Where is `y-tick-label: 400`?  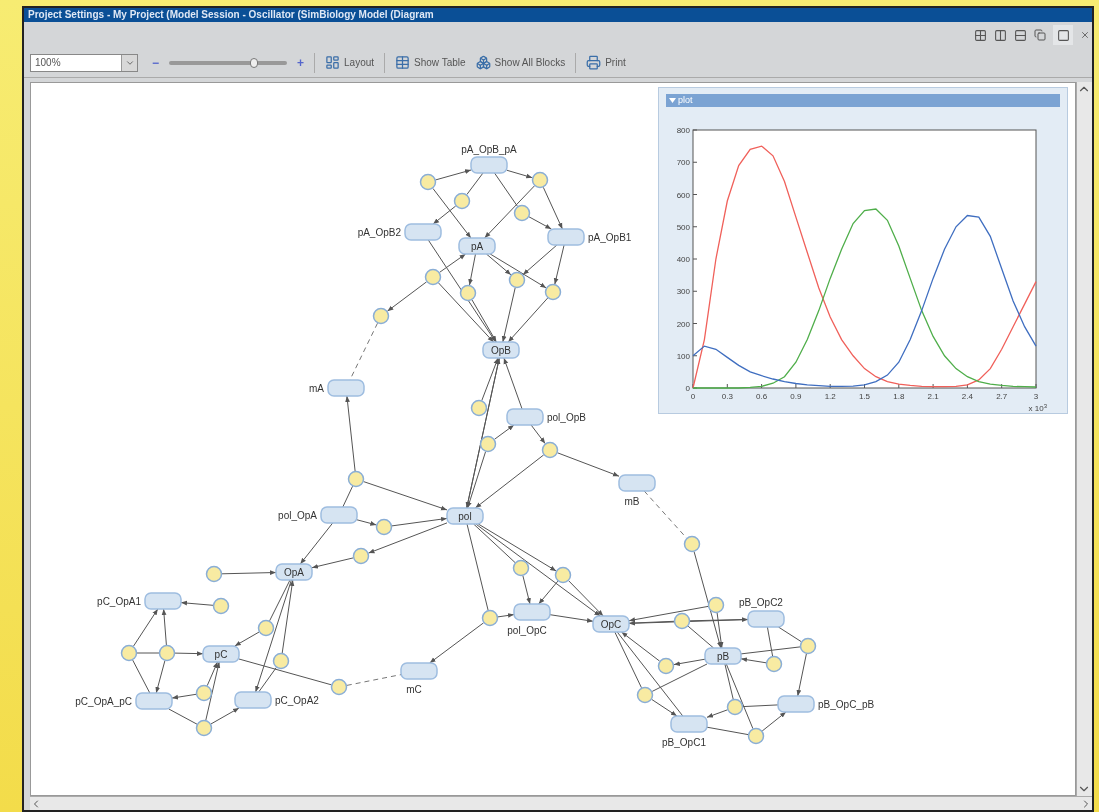
y-tick-label: 400 is located at coordinates (683, 259).